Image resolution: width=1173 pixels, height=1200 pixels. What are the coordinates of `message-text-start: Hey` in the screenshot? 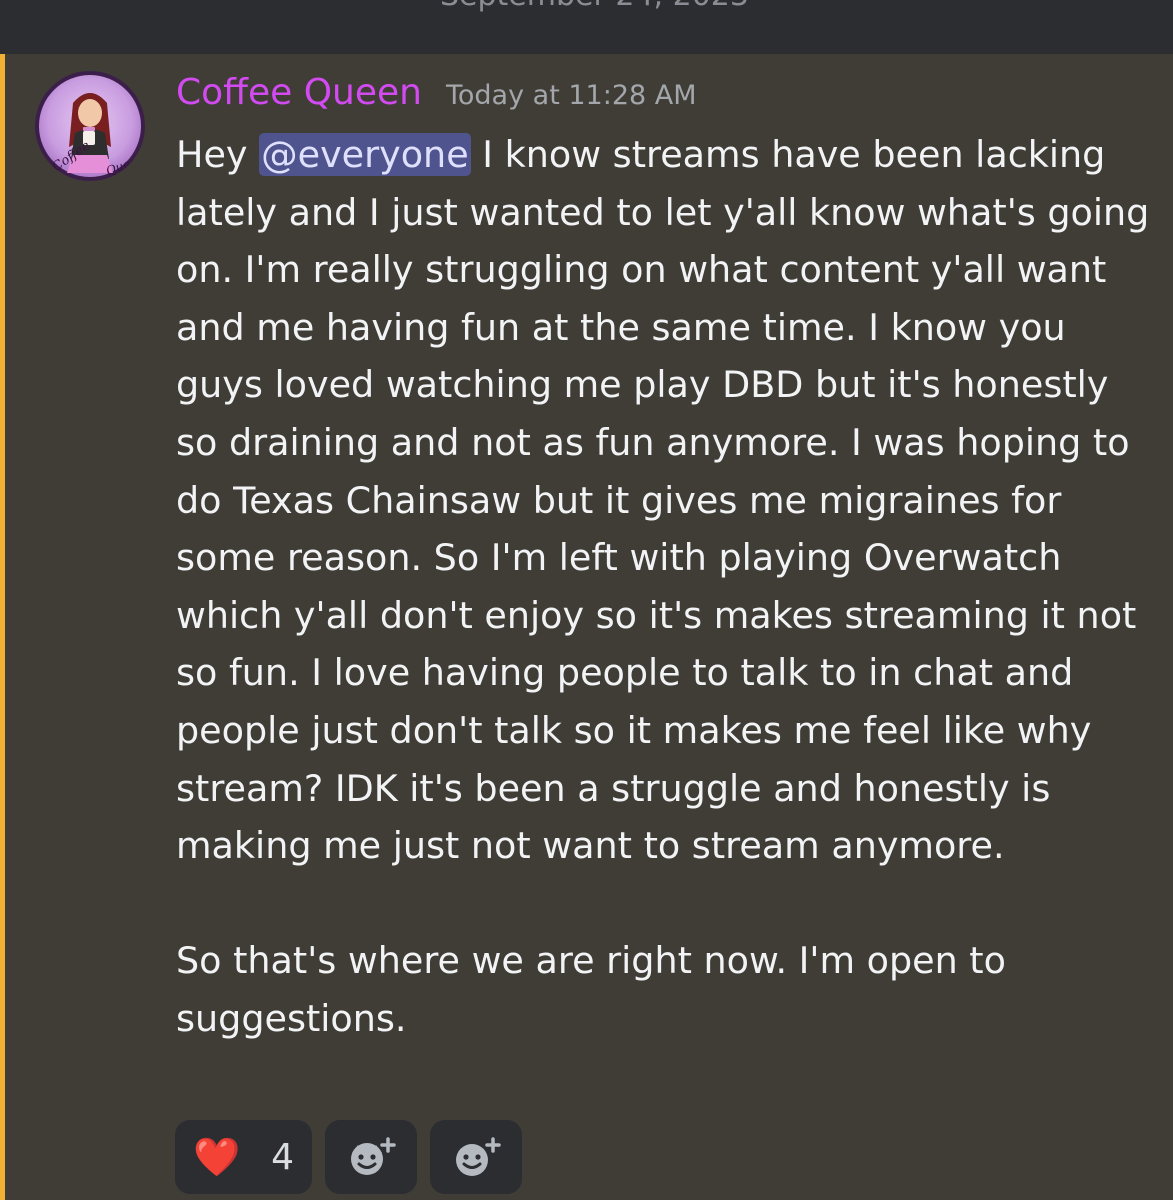 It's located at (218, 154).